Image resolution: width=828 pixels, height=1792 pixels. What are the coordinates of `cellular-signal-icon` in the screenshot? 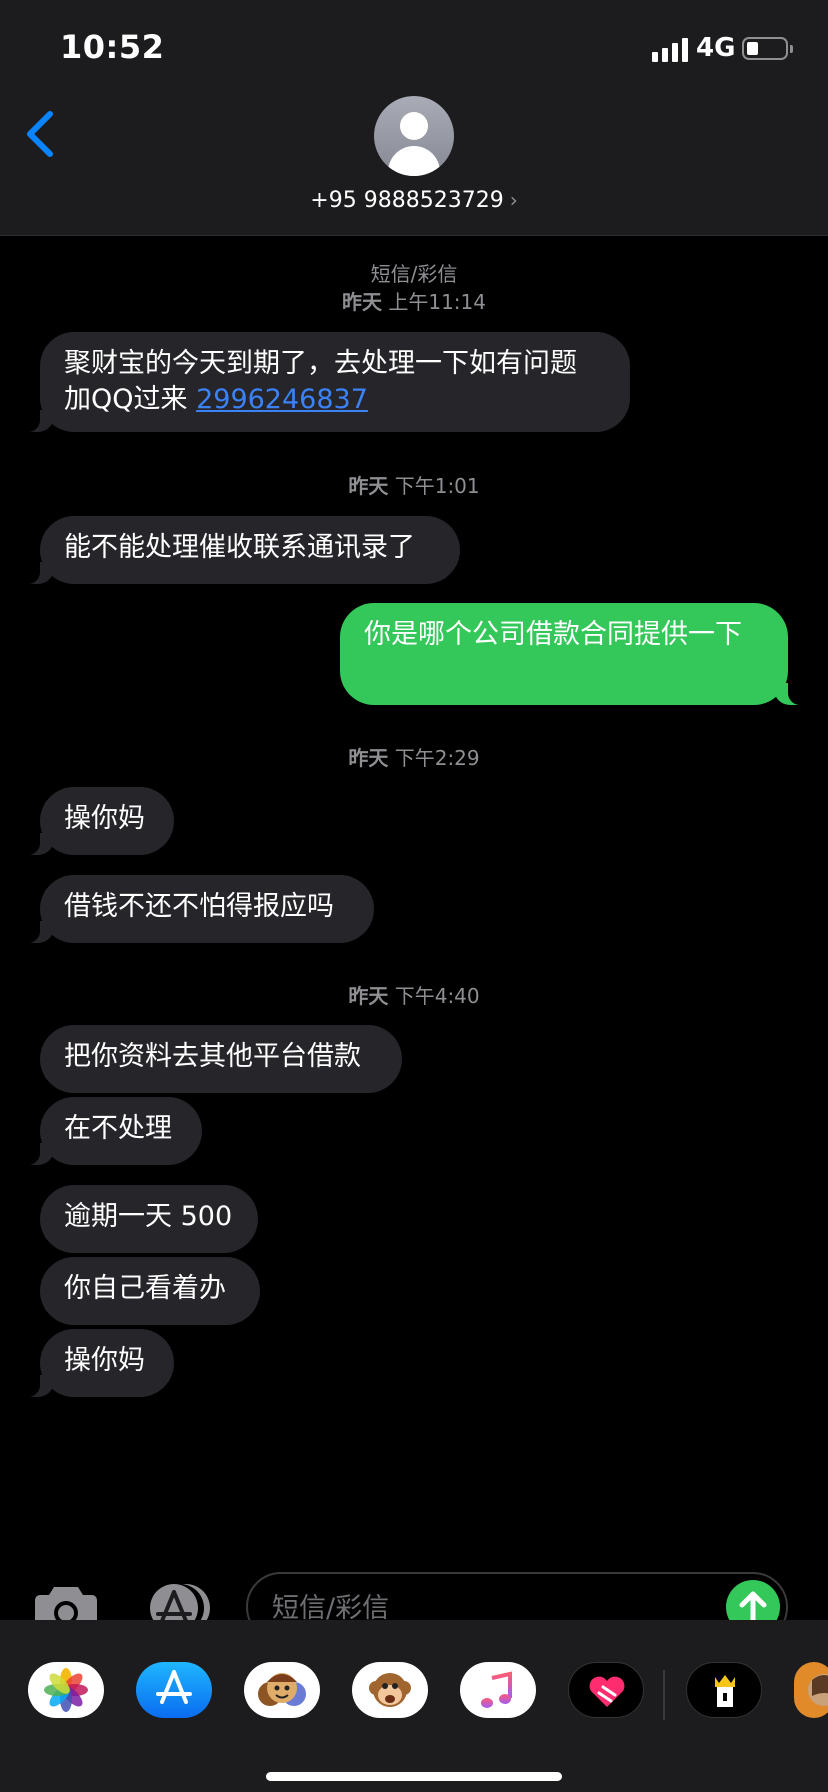 It's located at (670, 49).